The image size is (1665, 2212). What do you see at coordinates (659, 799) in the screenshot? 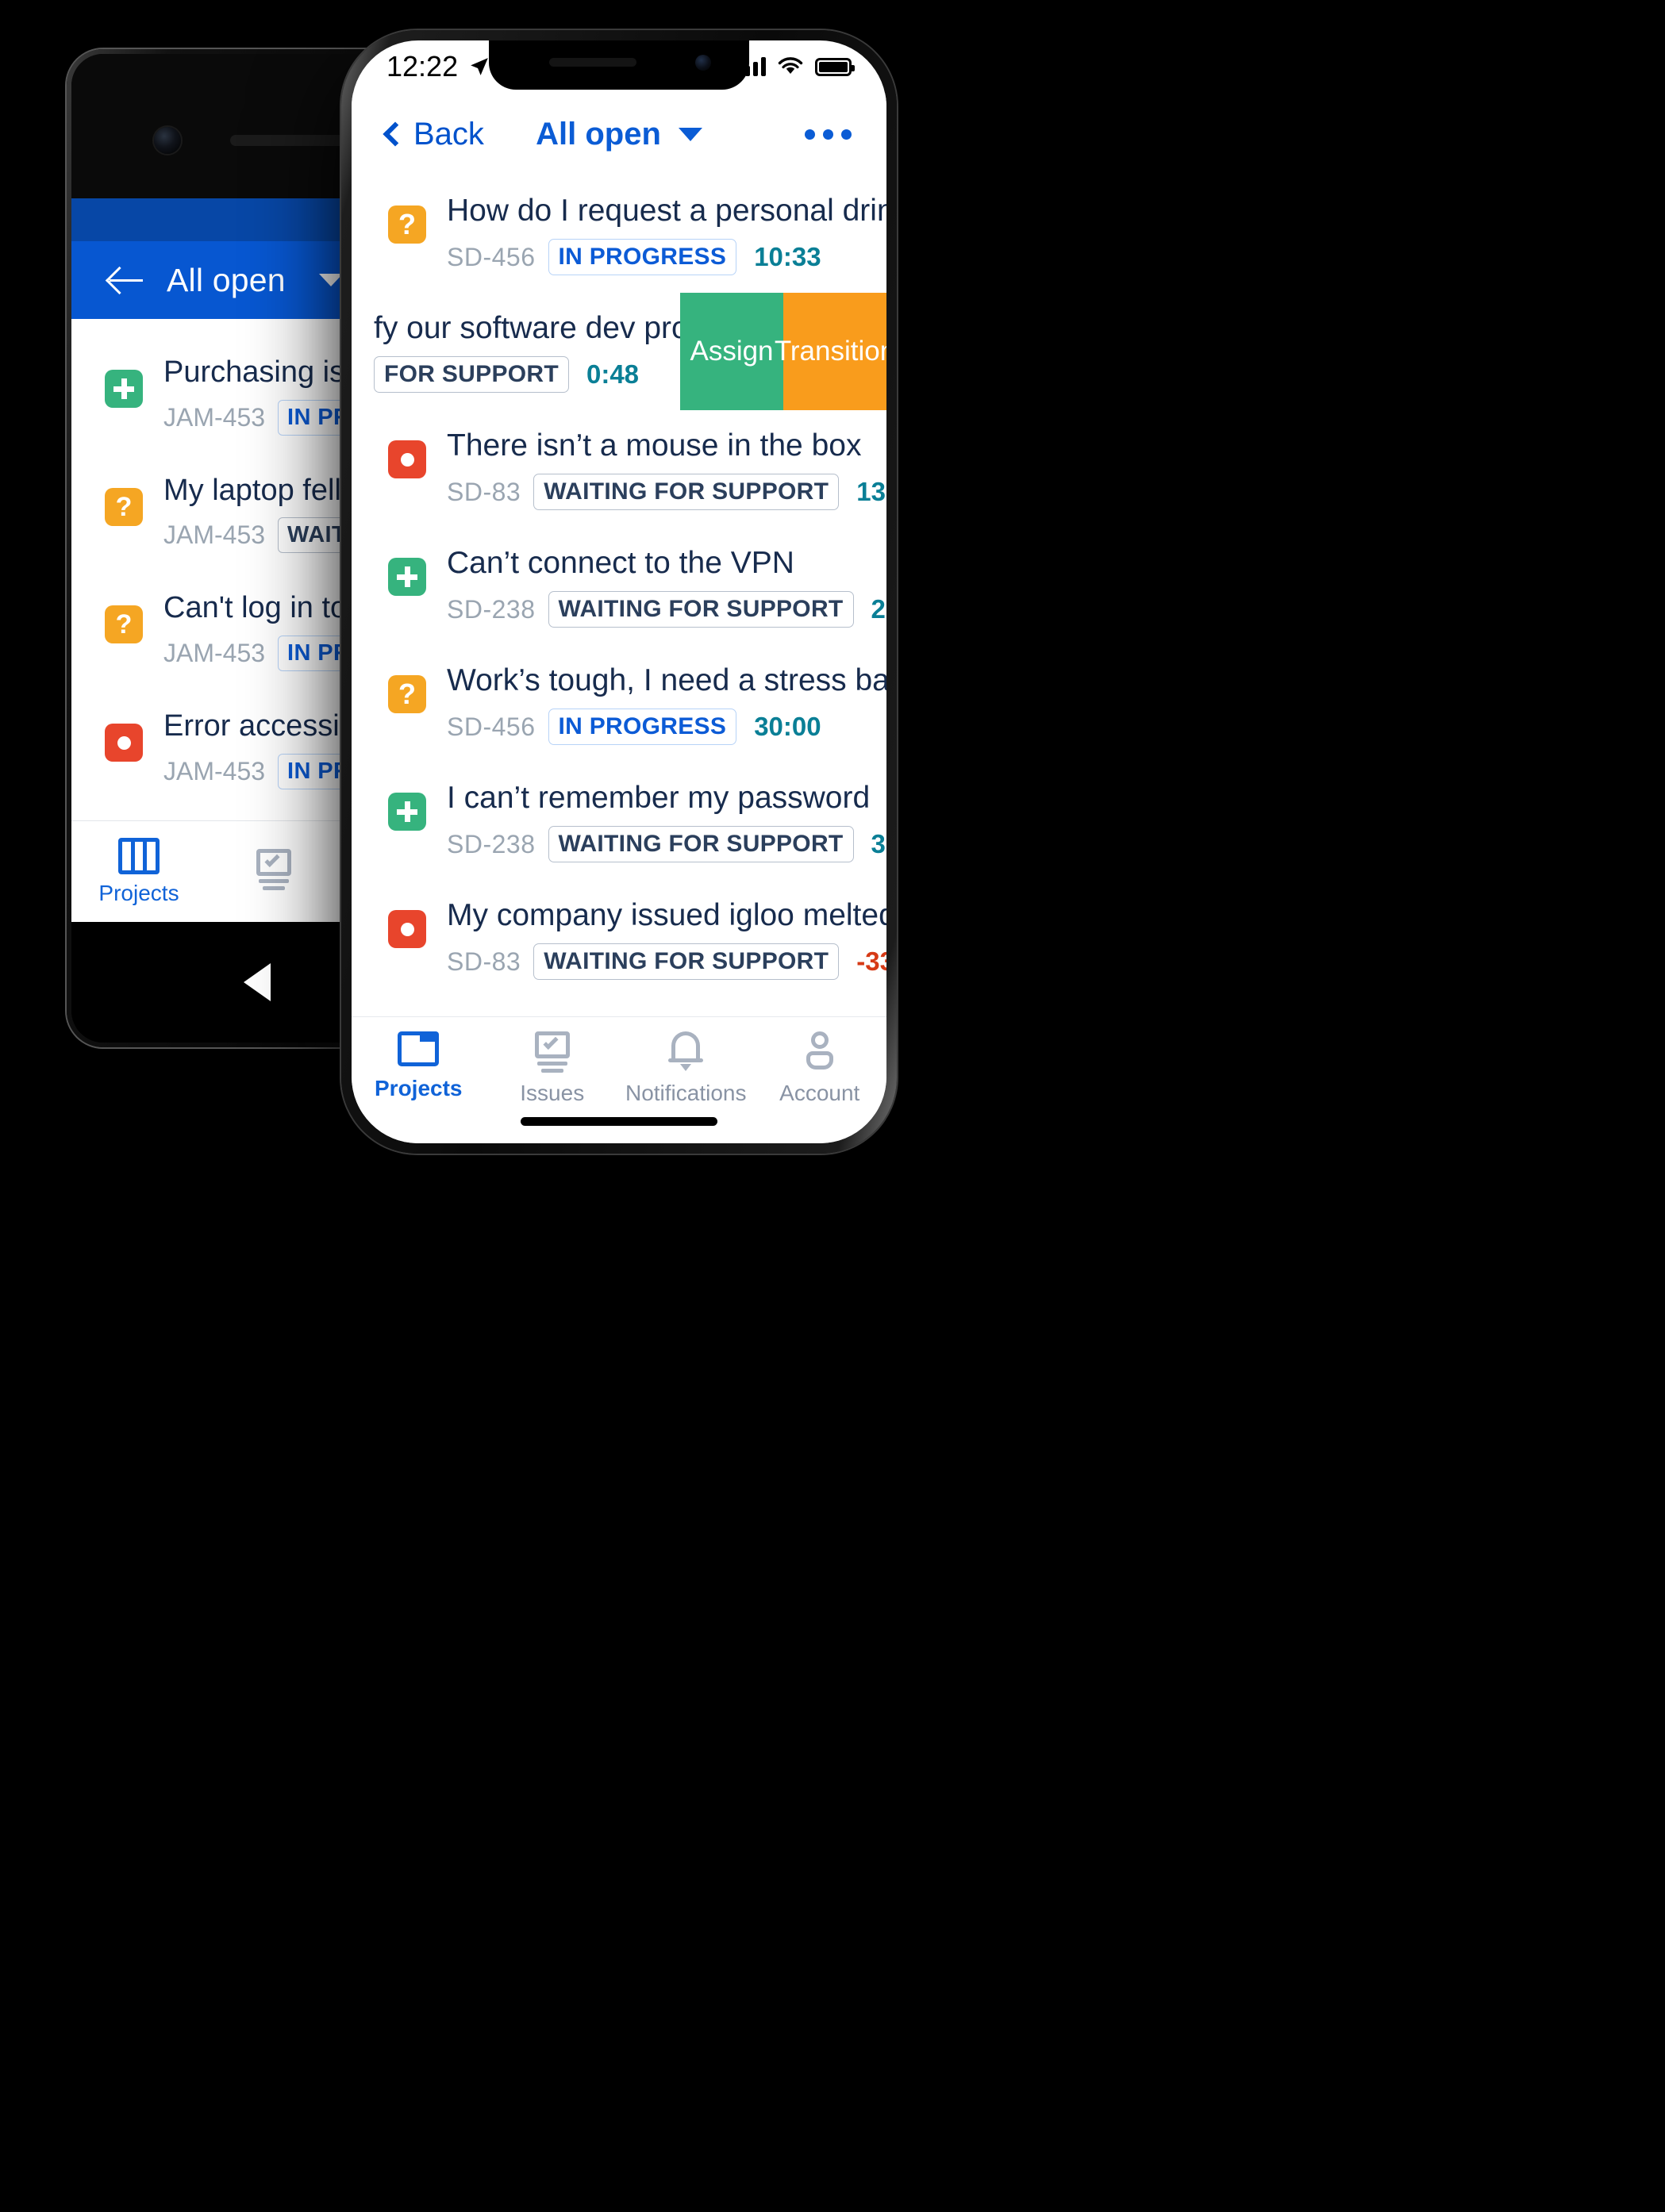
I see `issue-title: I can’t remember my password` at bounding box center [659, 799].